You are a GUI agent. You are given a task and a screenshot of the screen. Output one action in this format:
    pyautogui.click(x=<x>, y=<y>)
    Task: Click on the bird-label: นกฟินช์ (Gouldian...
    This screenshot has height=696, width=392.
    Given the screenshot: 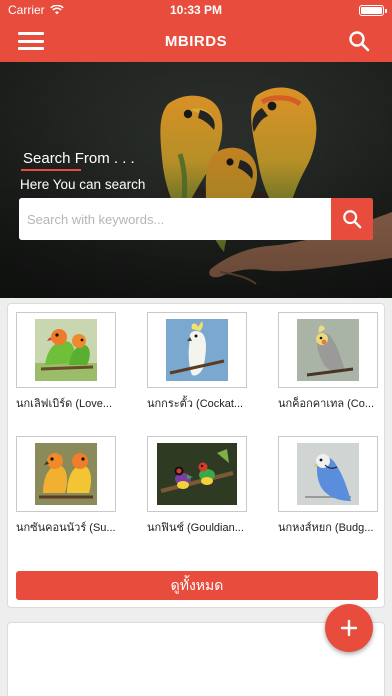 What is the action you would take?
    pyautogui.click(x=195, y=528)
    